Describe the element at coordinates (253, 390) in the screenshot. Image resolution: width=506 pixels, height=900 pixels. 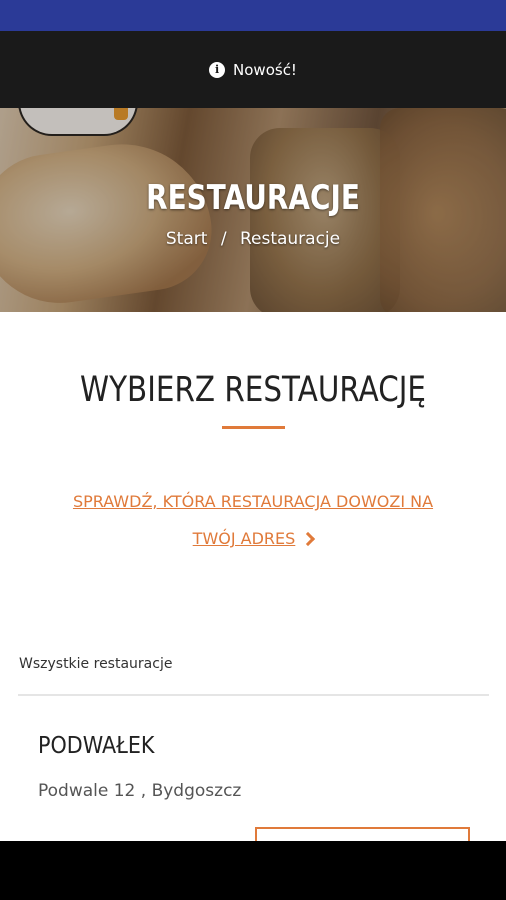
I see `section-title: WYBIERZ RESTAURACJĘ` at that location.